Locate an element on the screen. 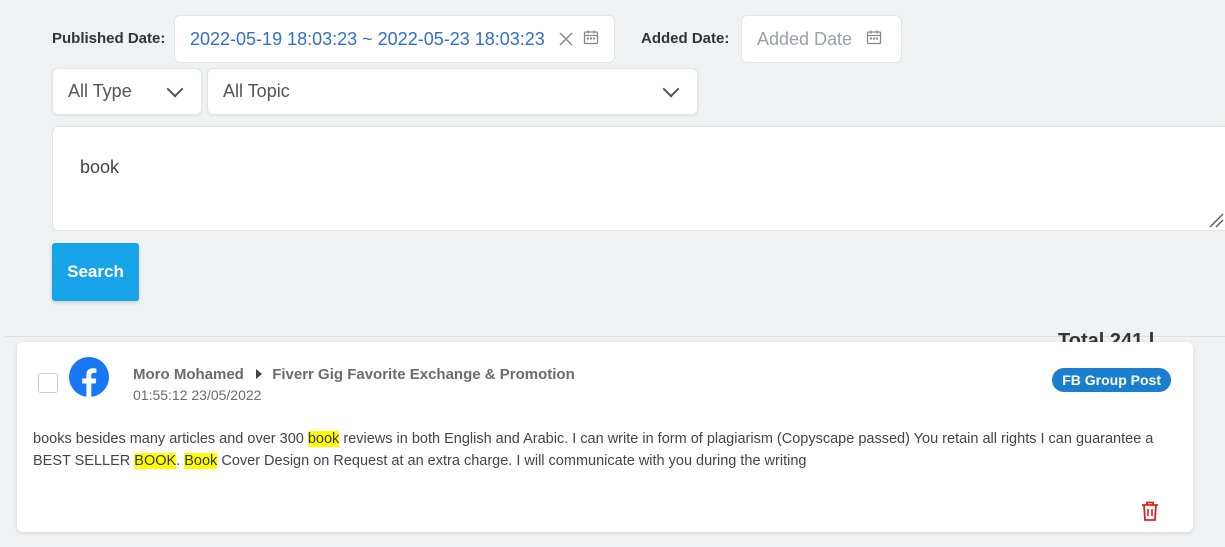  type-select-value: All Type is located at coordinates (100, 91).